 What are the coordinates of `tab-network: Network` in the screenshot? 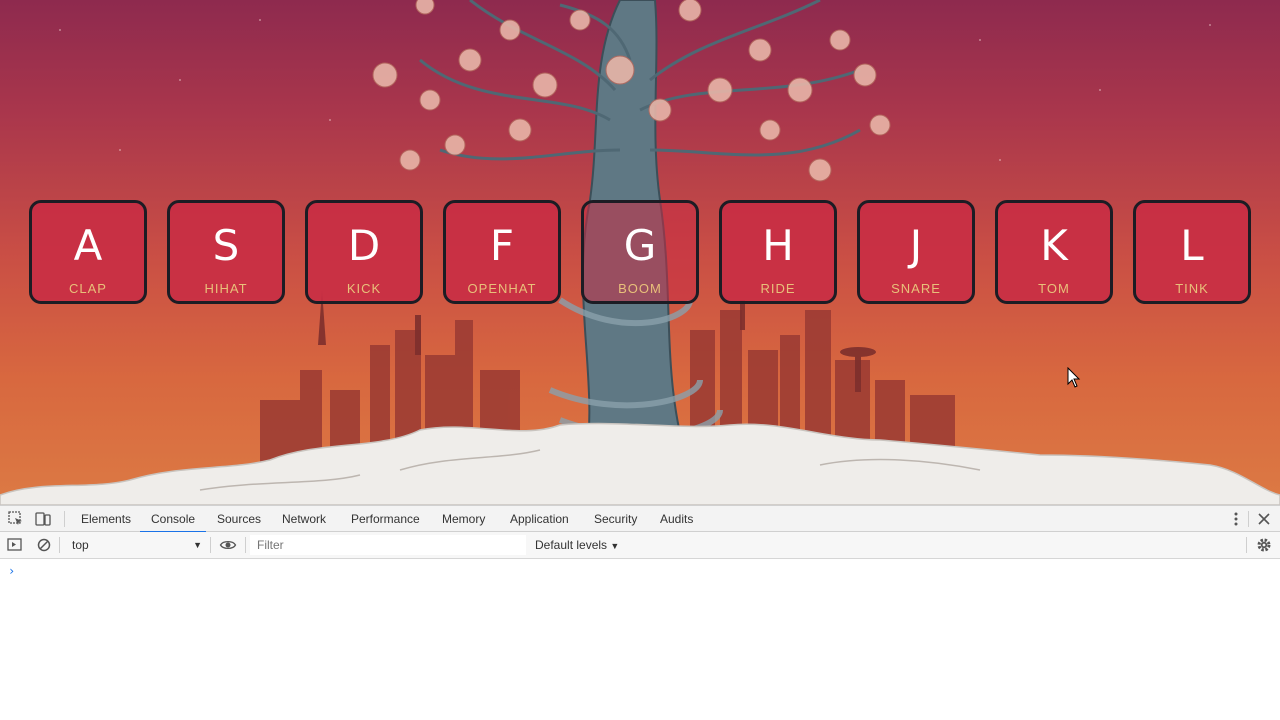 It's located at (304, 519).